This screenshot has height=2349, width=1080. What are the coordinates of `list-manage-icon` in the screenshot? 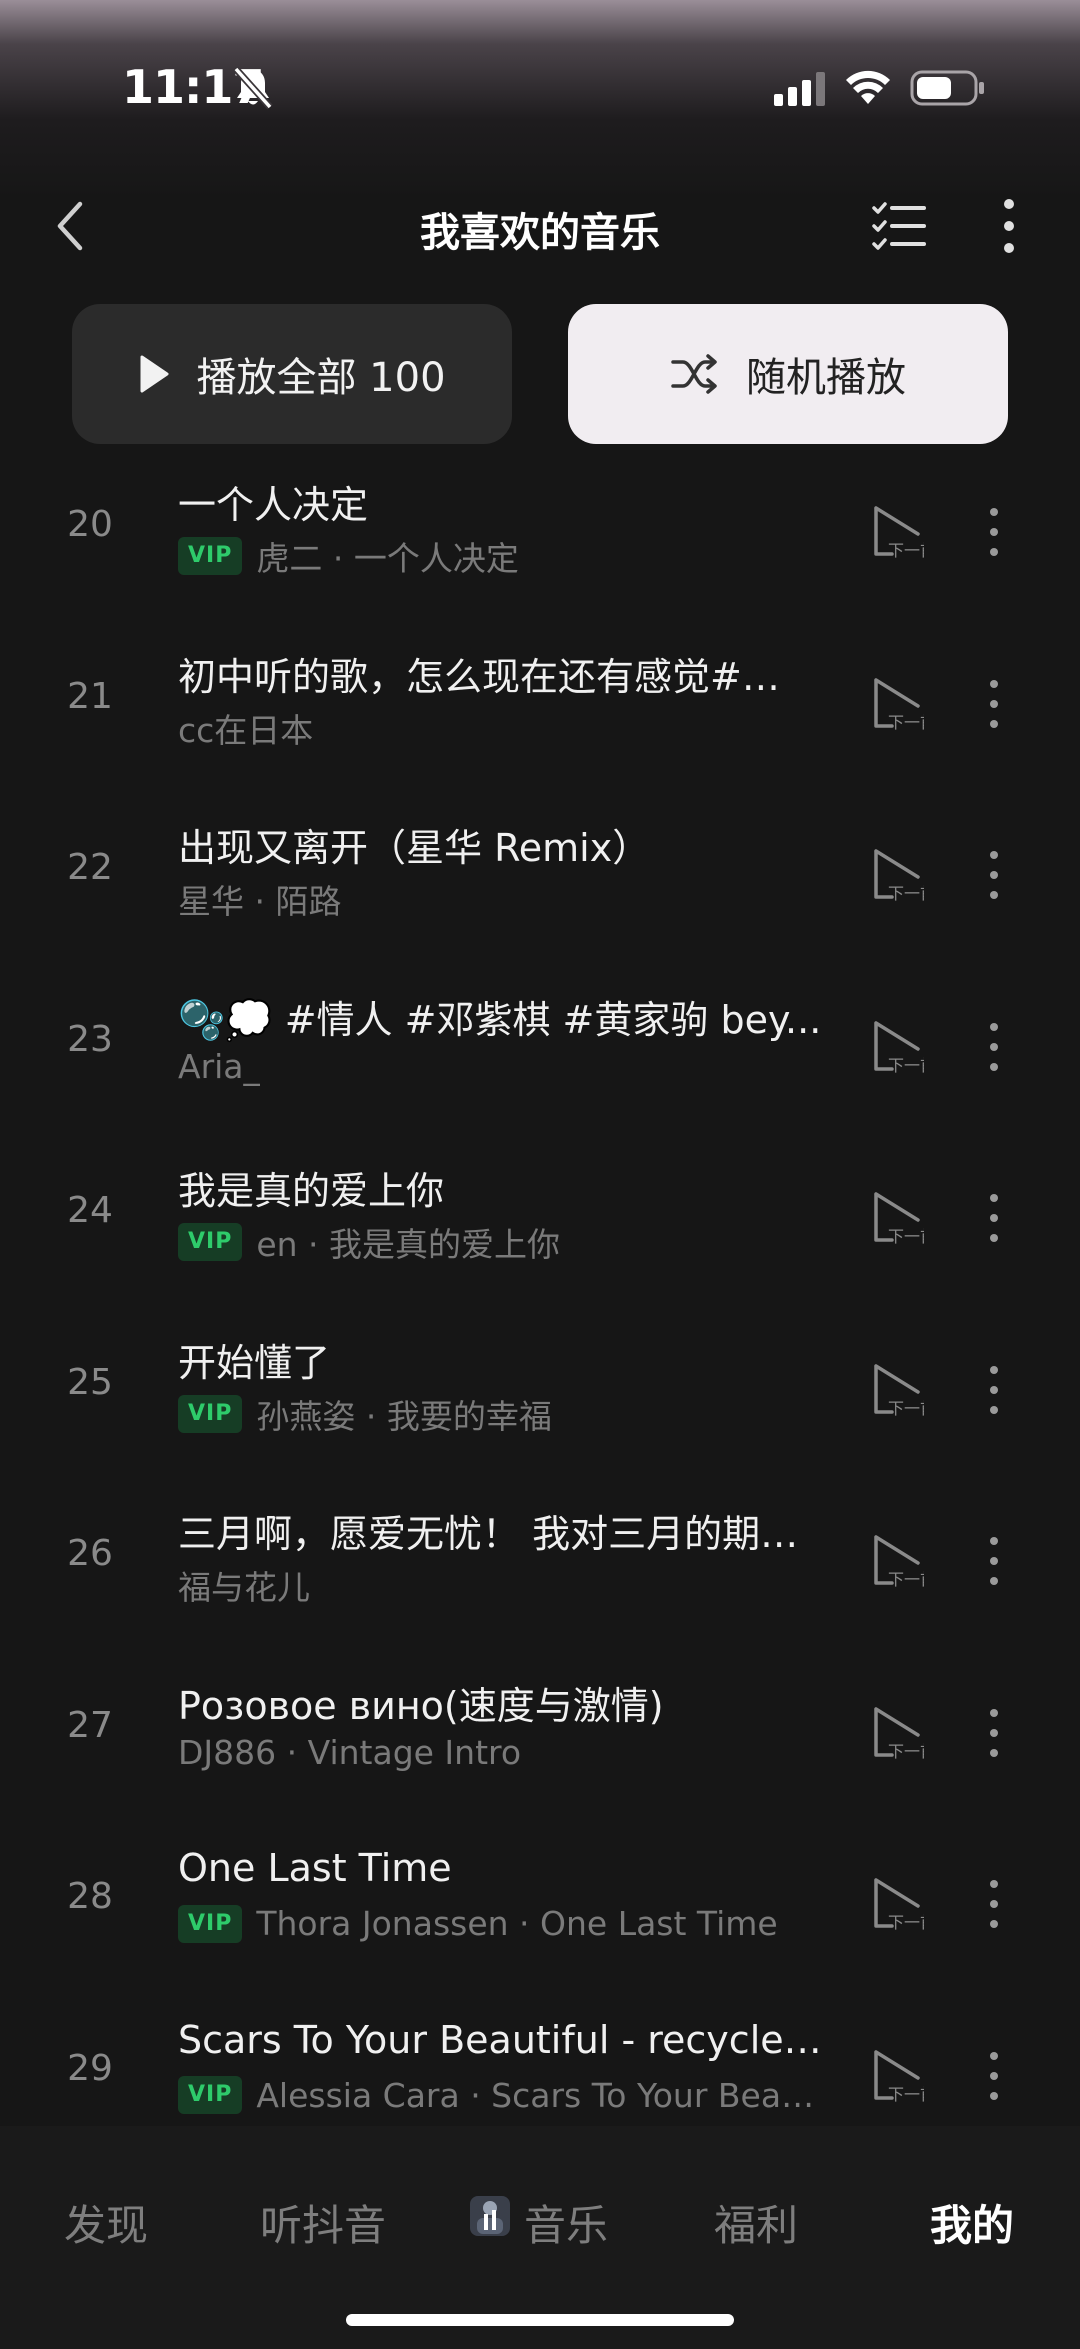 It's located at (899, 226).